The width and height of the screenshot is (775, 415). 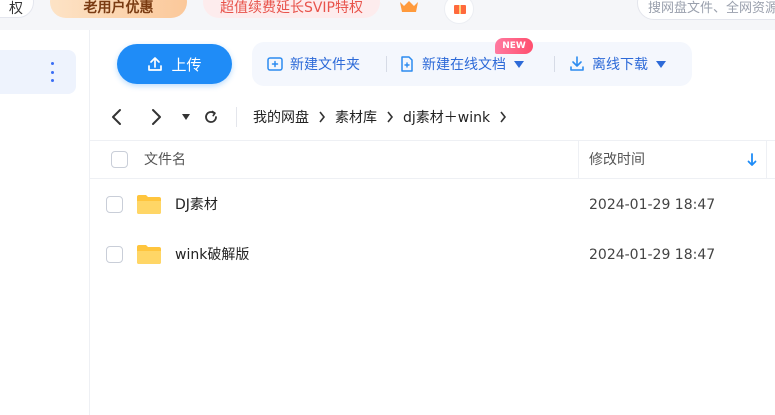 I want to click on breadcrumb: 我的网盘 素材库 dj素材＋wink, so click(x=381, y=117).